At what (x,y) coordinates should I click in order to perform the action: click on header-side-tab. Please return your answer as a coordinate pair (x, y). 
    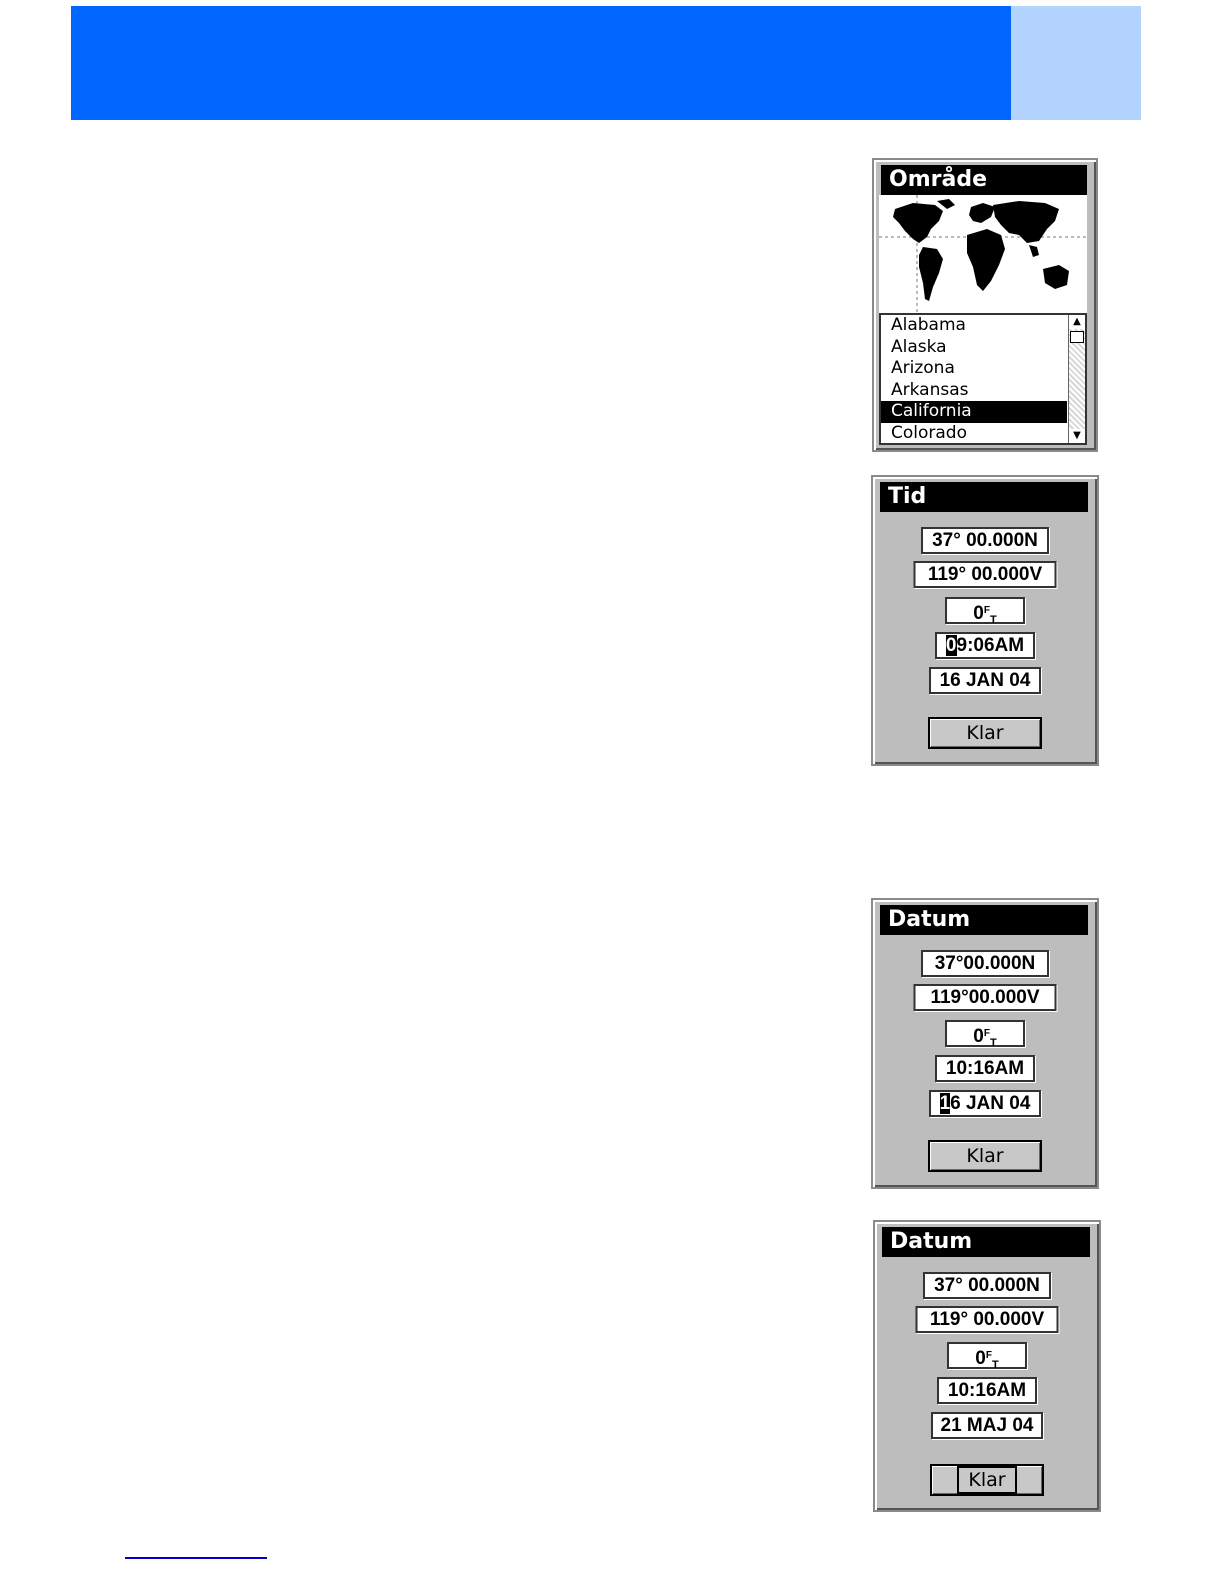
    Looking at the image, I should click on (1076, 63).